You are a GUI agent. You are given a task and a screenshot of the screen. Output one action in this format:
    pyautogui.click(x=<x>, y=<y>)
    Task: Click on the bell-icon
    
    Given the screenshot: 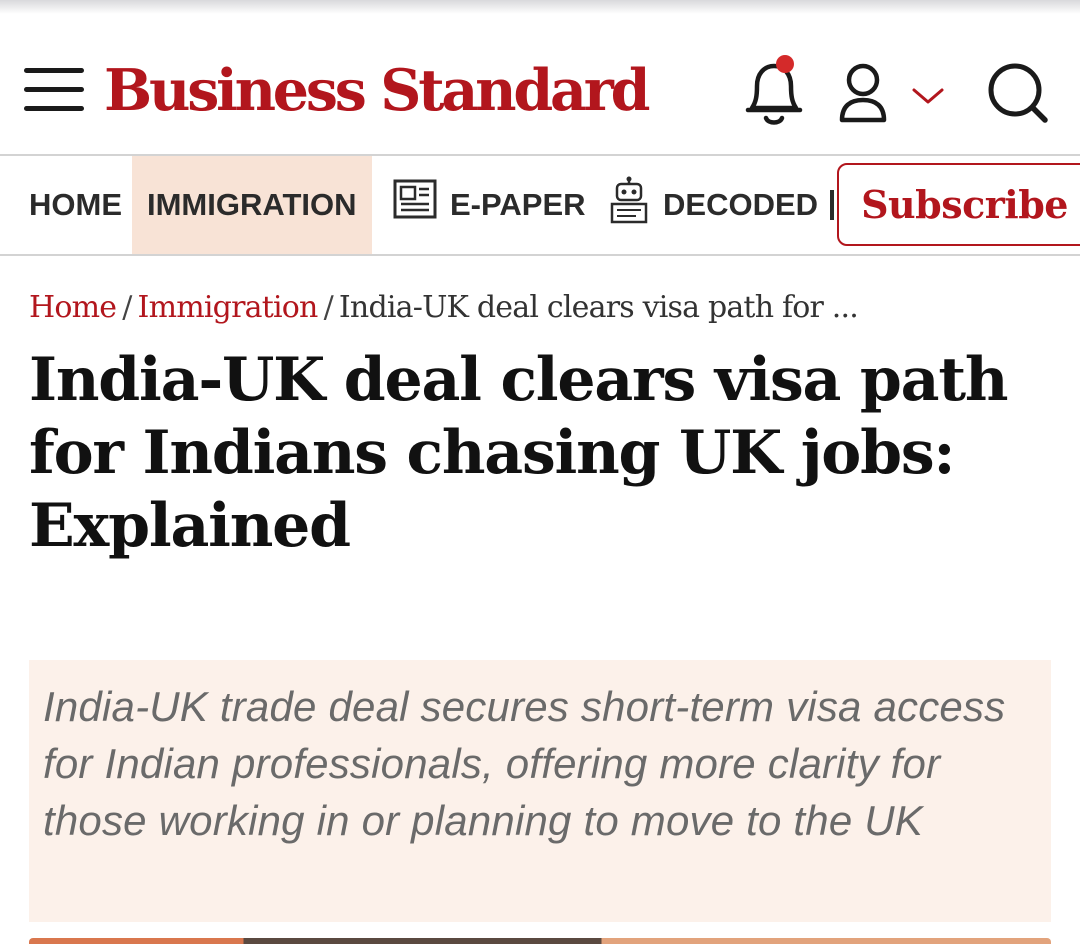 What is the action you would take?
    pyautogui.click(x=774, y=94)
    